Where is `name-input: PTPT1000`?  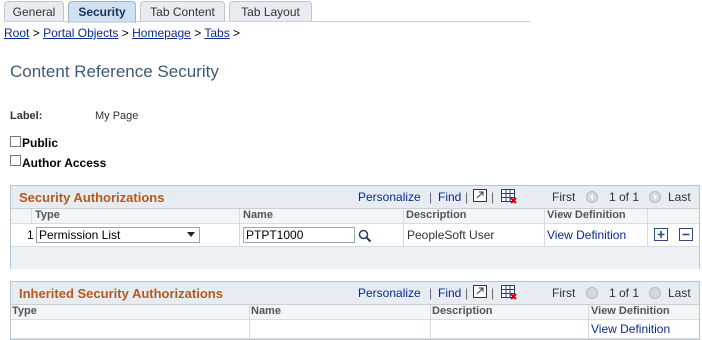 name-input: PTPT1000 is located at coordinates (299, 235).